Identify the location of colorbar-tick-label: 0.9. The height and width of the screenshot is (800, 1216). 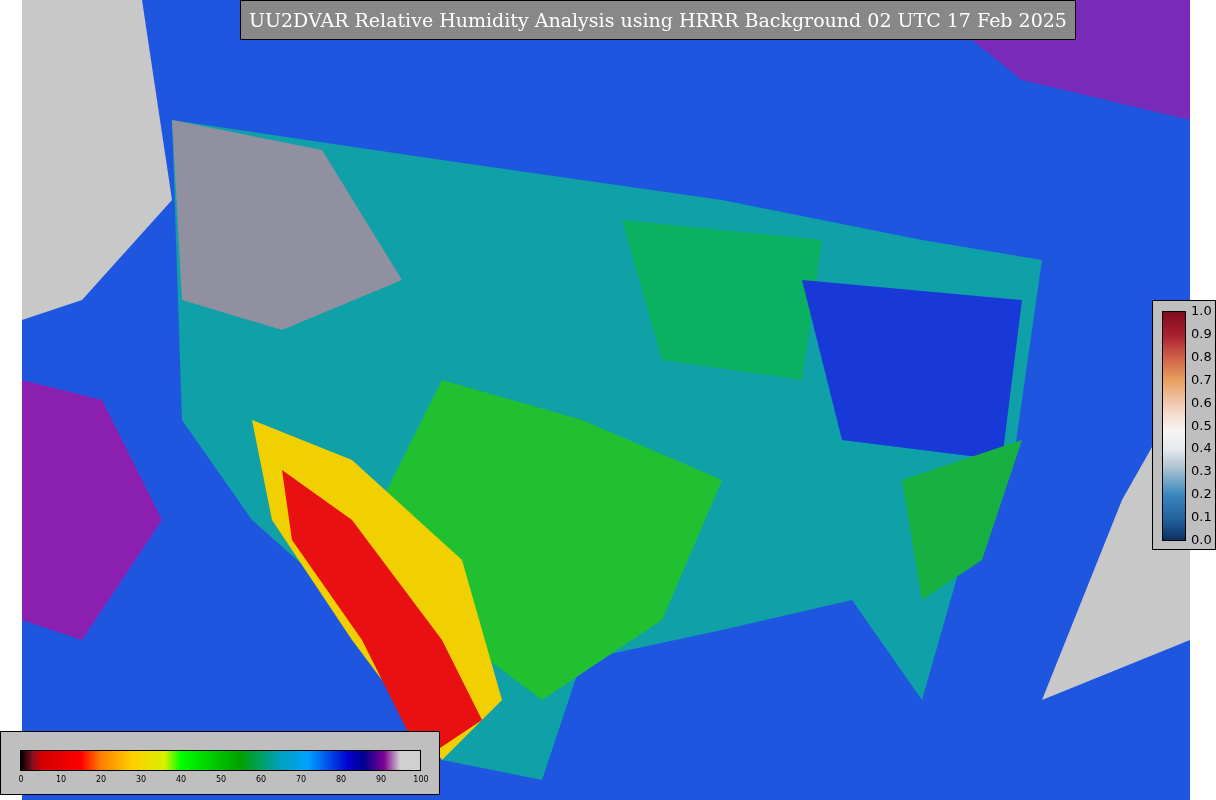
(1201, 333).